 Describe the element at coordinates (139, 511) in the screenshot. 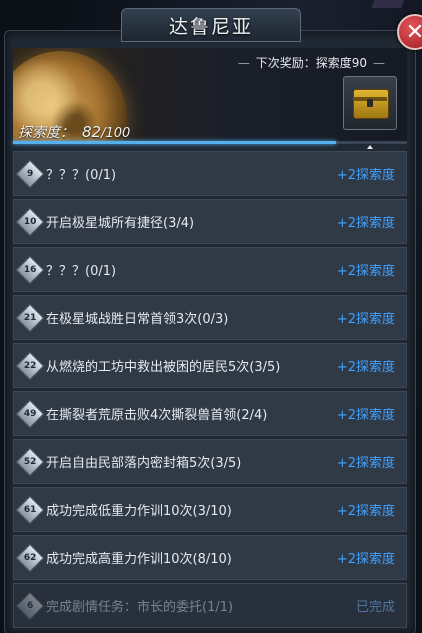

I see `task-description: 成功完成低重力作训10次(3/10)` at that location.